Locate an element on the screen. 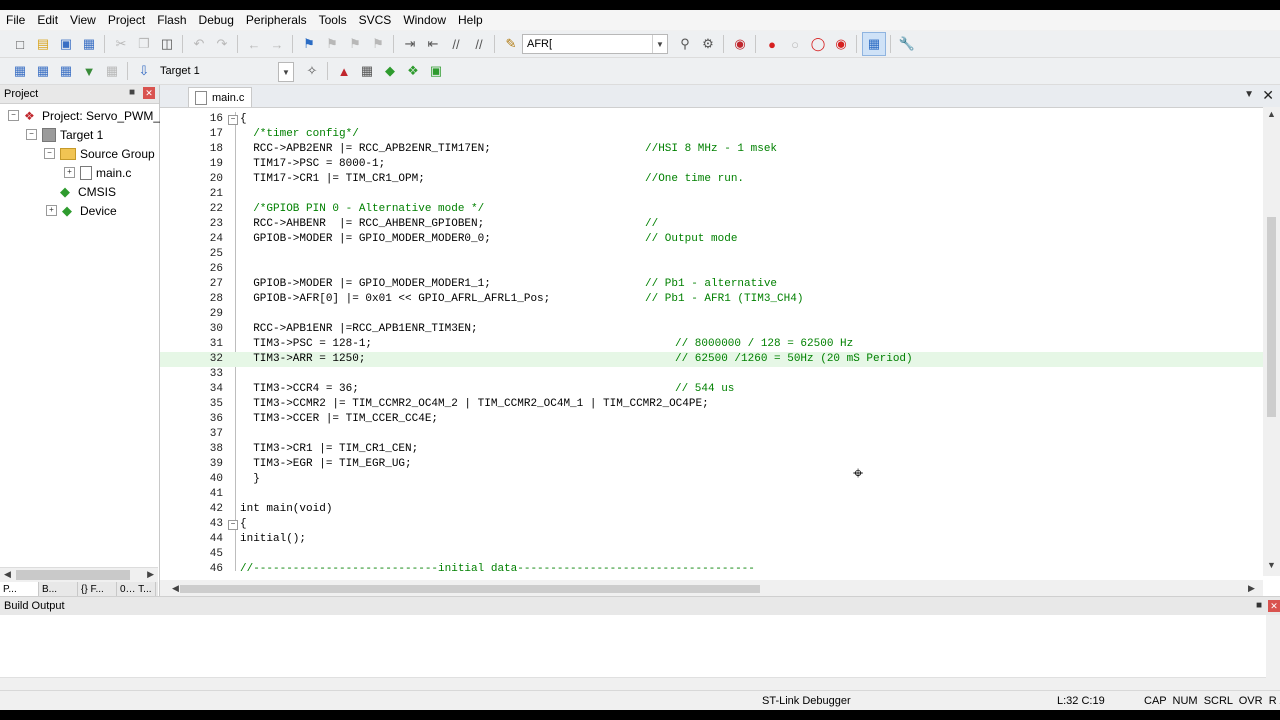 This screenshot has width=1280, height=720. tree-item-source-group: − Source Group is located at coordinates (99, 153).